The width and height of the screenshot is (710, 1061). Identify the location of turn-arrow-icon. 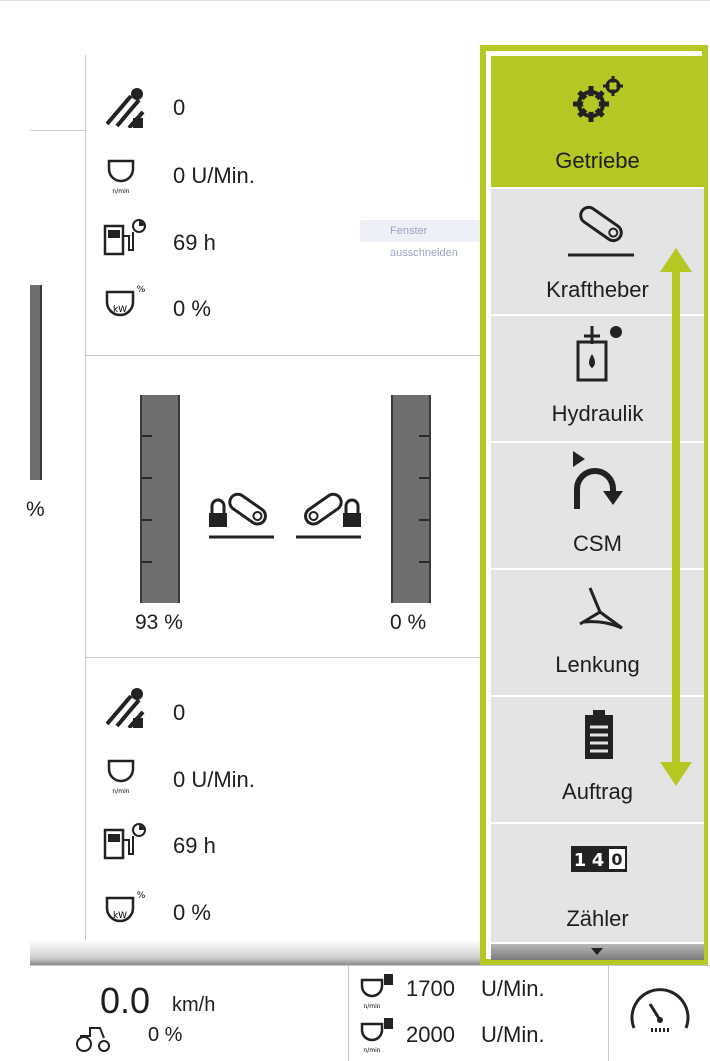
(598, 480).